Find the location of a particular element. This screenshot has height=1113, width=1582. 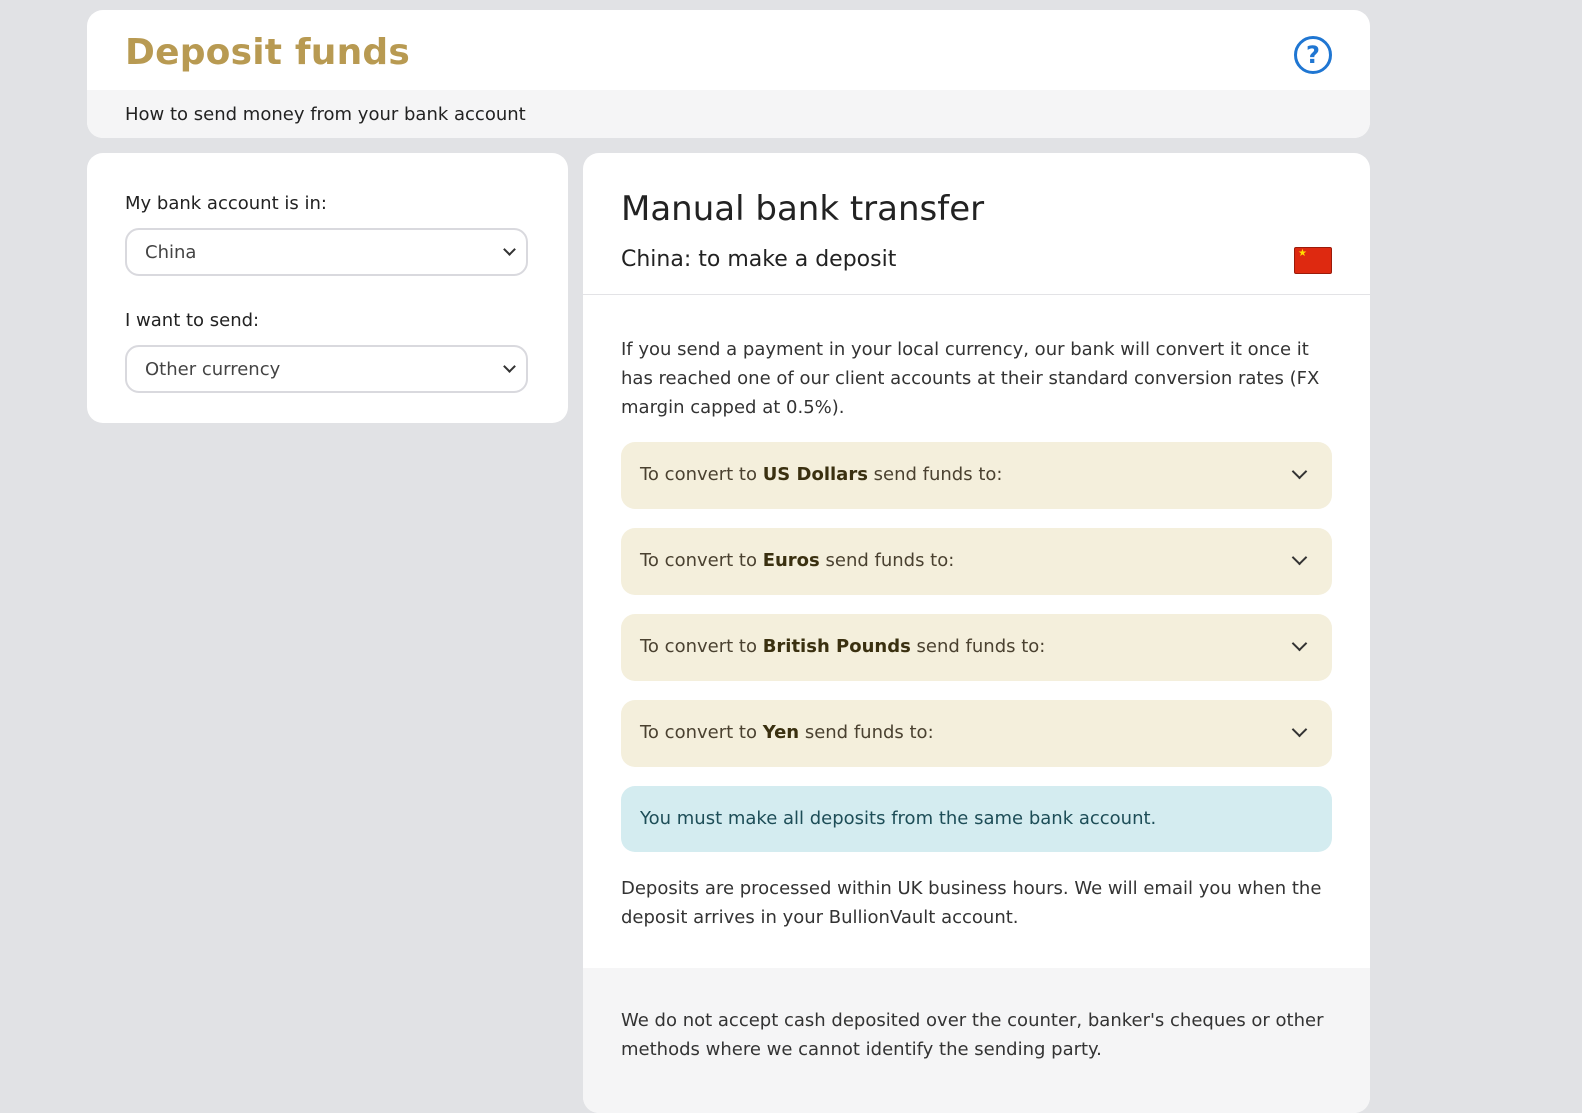

country-label: My bank account is in: is located at coordinates (226, 203).